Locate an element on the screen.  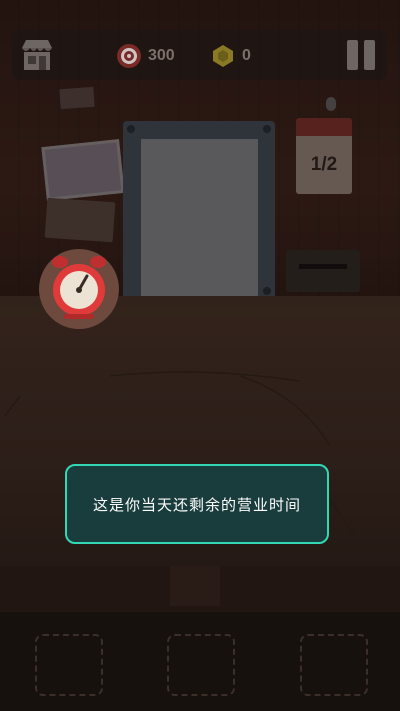
tutorial-tooltip-text: 这是你当天还剩余的营业时间 is located at coordinates (196, 505).